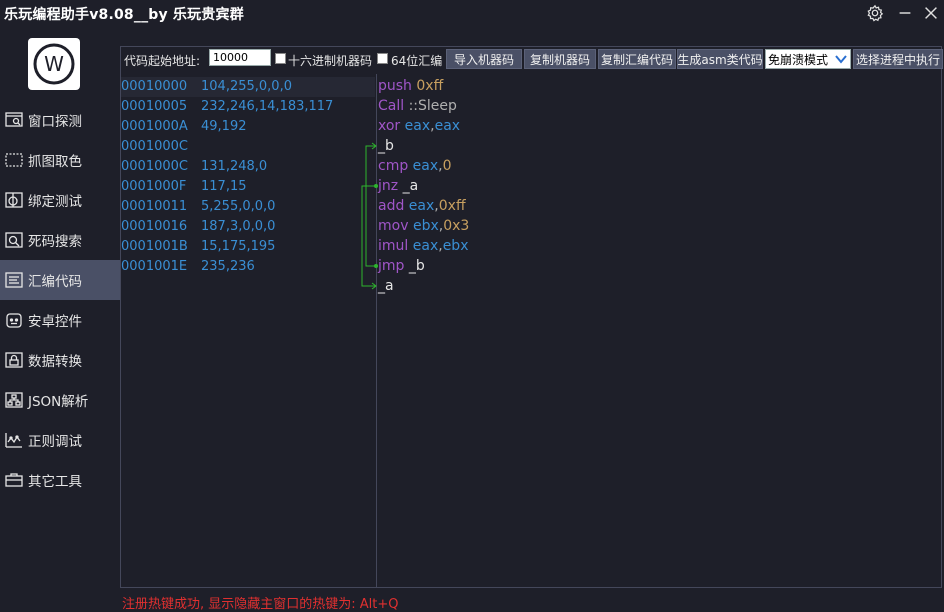  Describe the element at coordinates (427, 86) in the screenshot. I see `asm-operand: 0xff` at that location.